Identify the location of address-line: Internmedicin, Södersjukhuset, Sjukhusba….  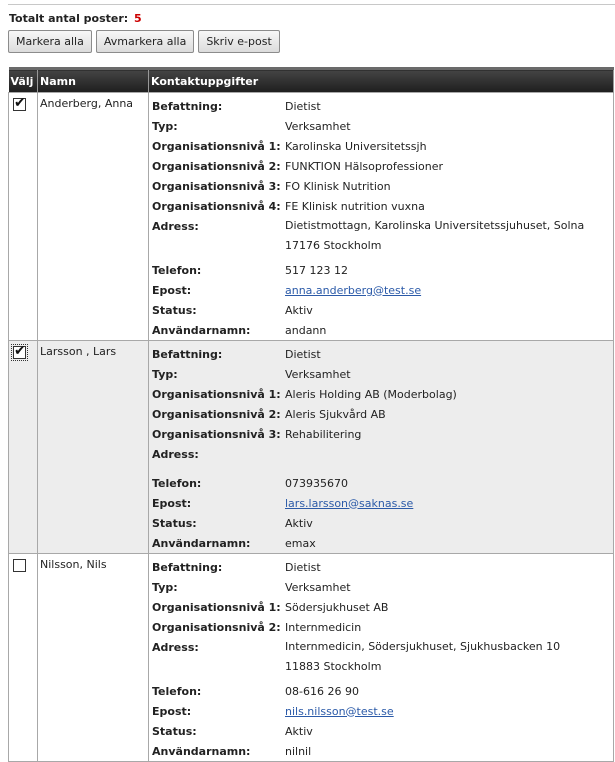
(423, 646).